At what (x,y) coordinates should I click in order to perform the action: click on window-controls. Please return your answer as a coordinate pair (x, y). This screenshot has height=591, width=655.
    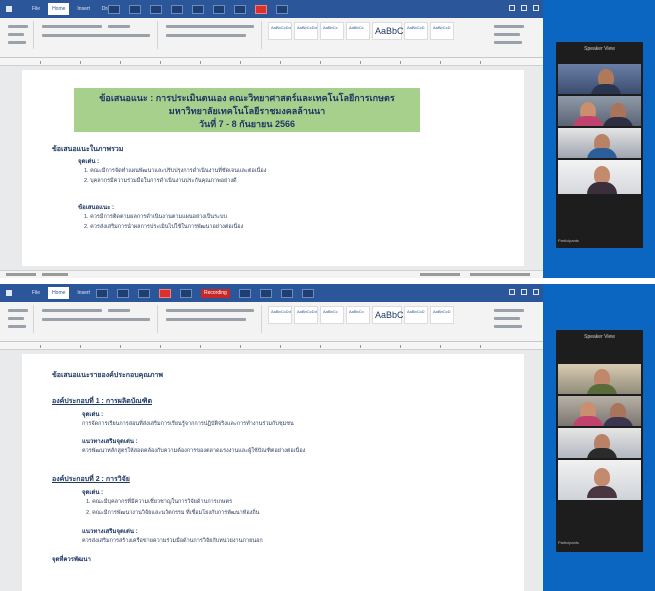
    Looking at the image, I should click on (524, 8).